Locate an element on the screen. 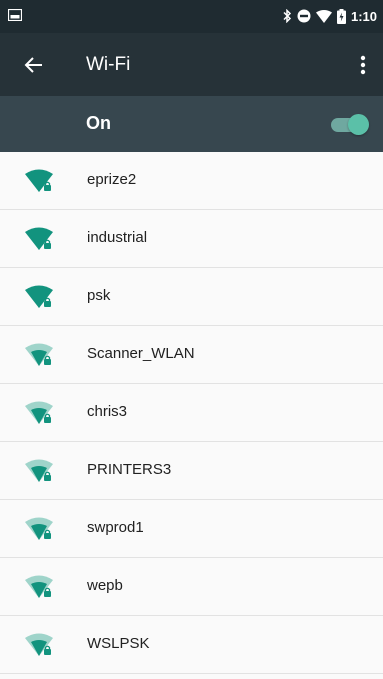 The width and height of the screenshot is (383, 679). battery-icon is located at coordinates (341, 16).